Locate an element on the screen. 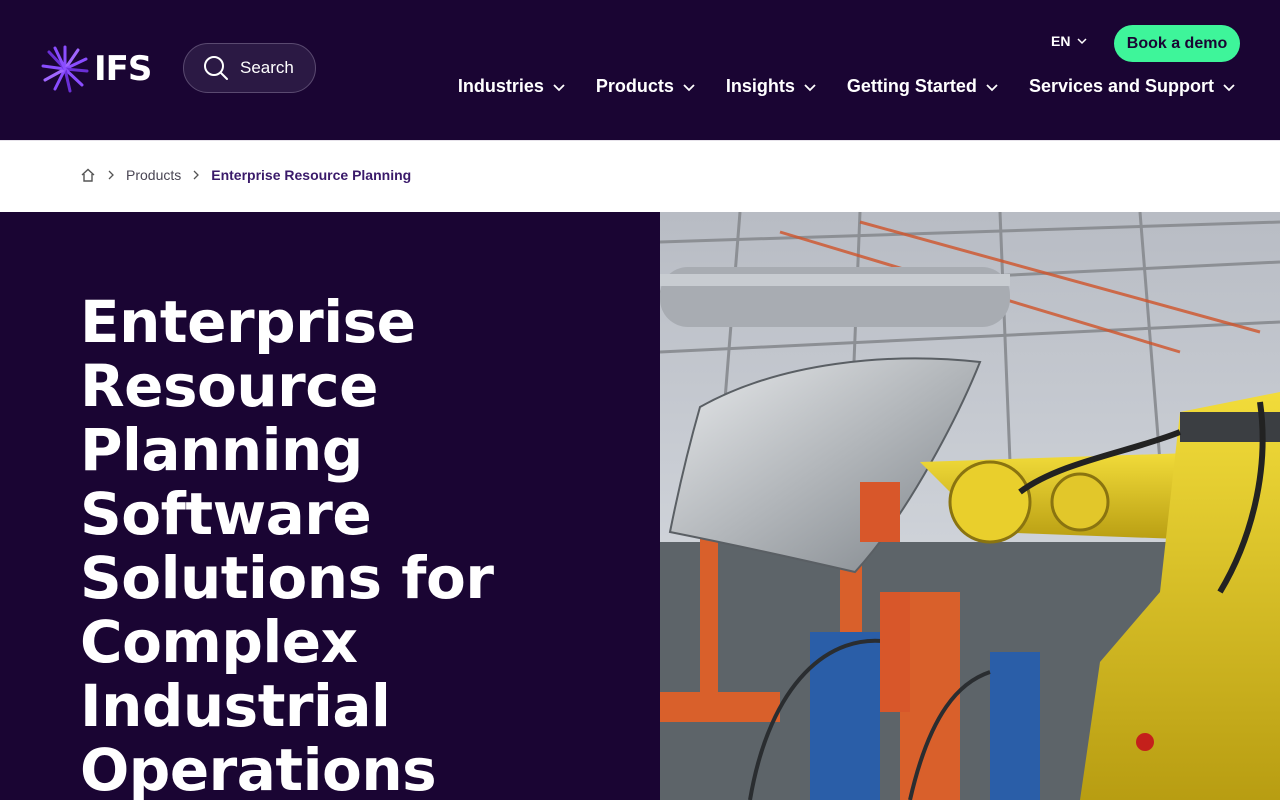 The height and width of the screenshot is (800, 1280). breadcrumb-products: Products is located at coordinates (153, 175).